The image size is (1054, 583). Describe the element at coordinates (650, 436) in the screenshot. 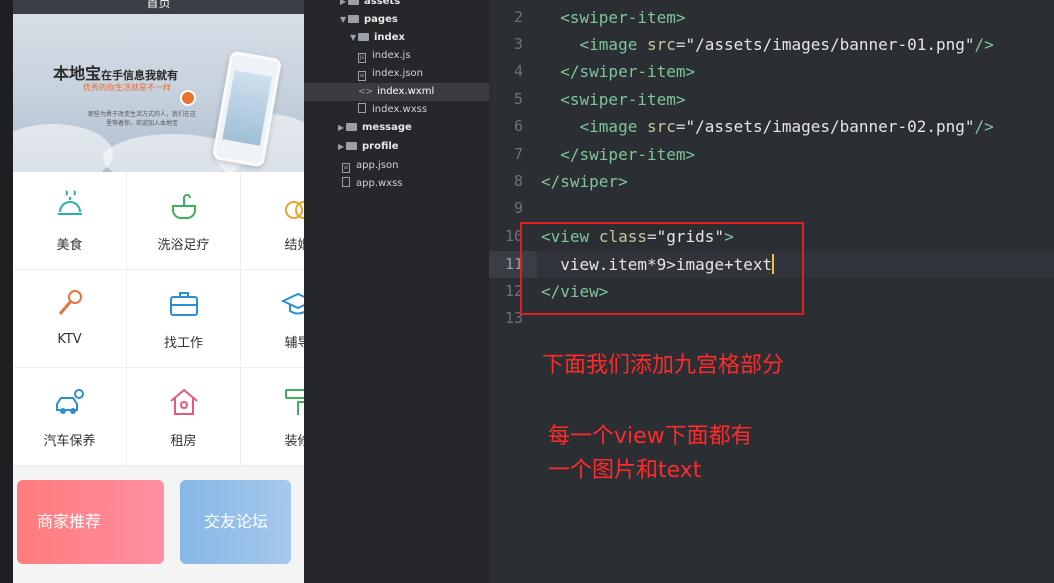

I see `annotation-note-2a: 每一个view下面都有` at that location.